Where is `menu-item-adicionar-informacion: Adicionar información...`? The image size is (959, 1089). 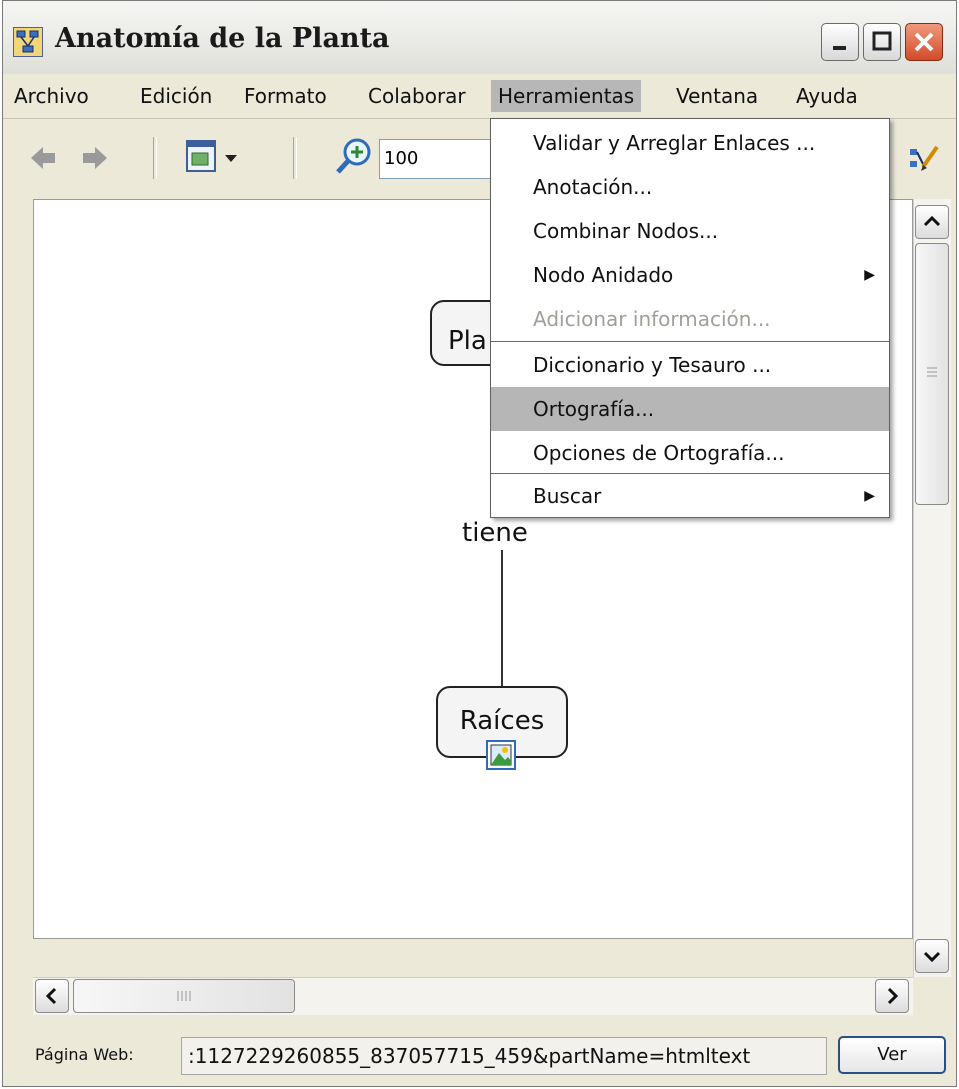
menu-item-adicionar-informacion: Adicionar información... is located at coordinates (690, 319).